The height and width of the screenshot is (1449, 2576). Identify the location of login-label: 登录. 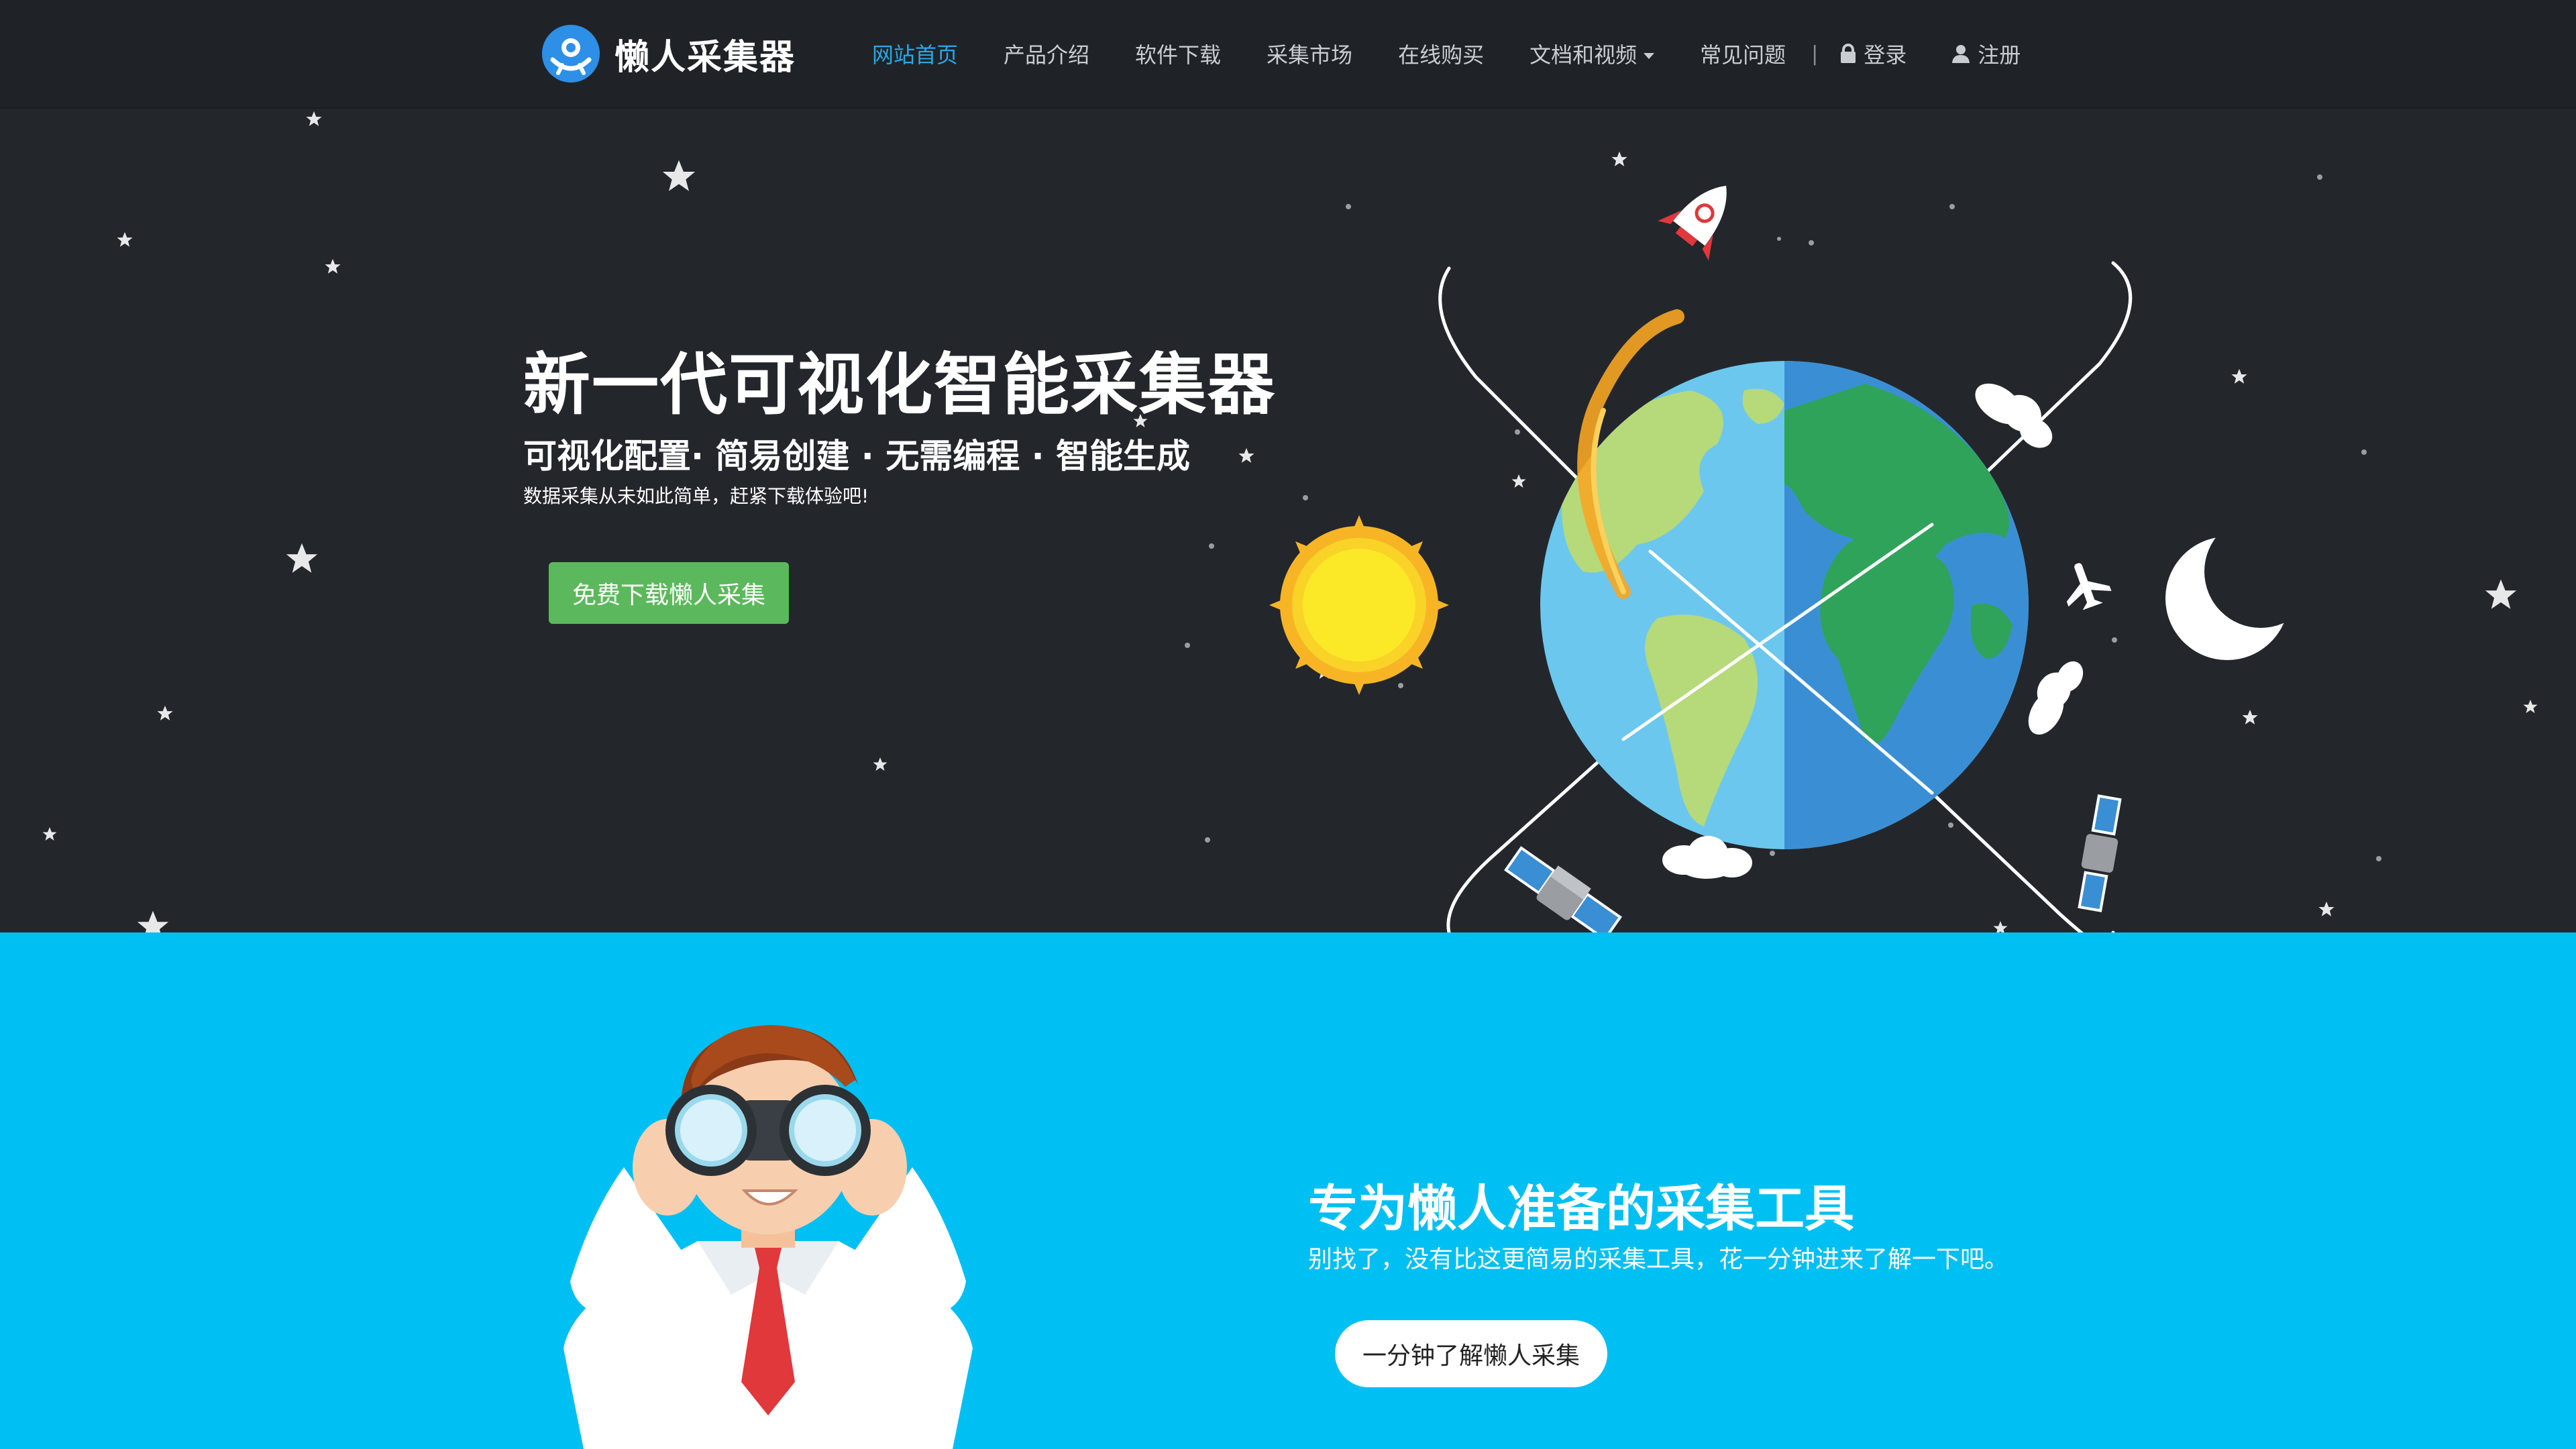
(1885, 55).